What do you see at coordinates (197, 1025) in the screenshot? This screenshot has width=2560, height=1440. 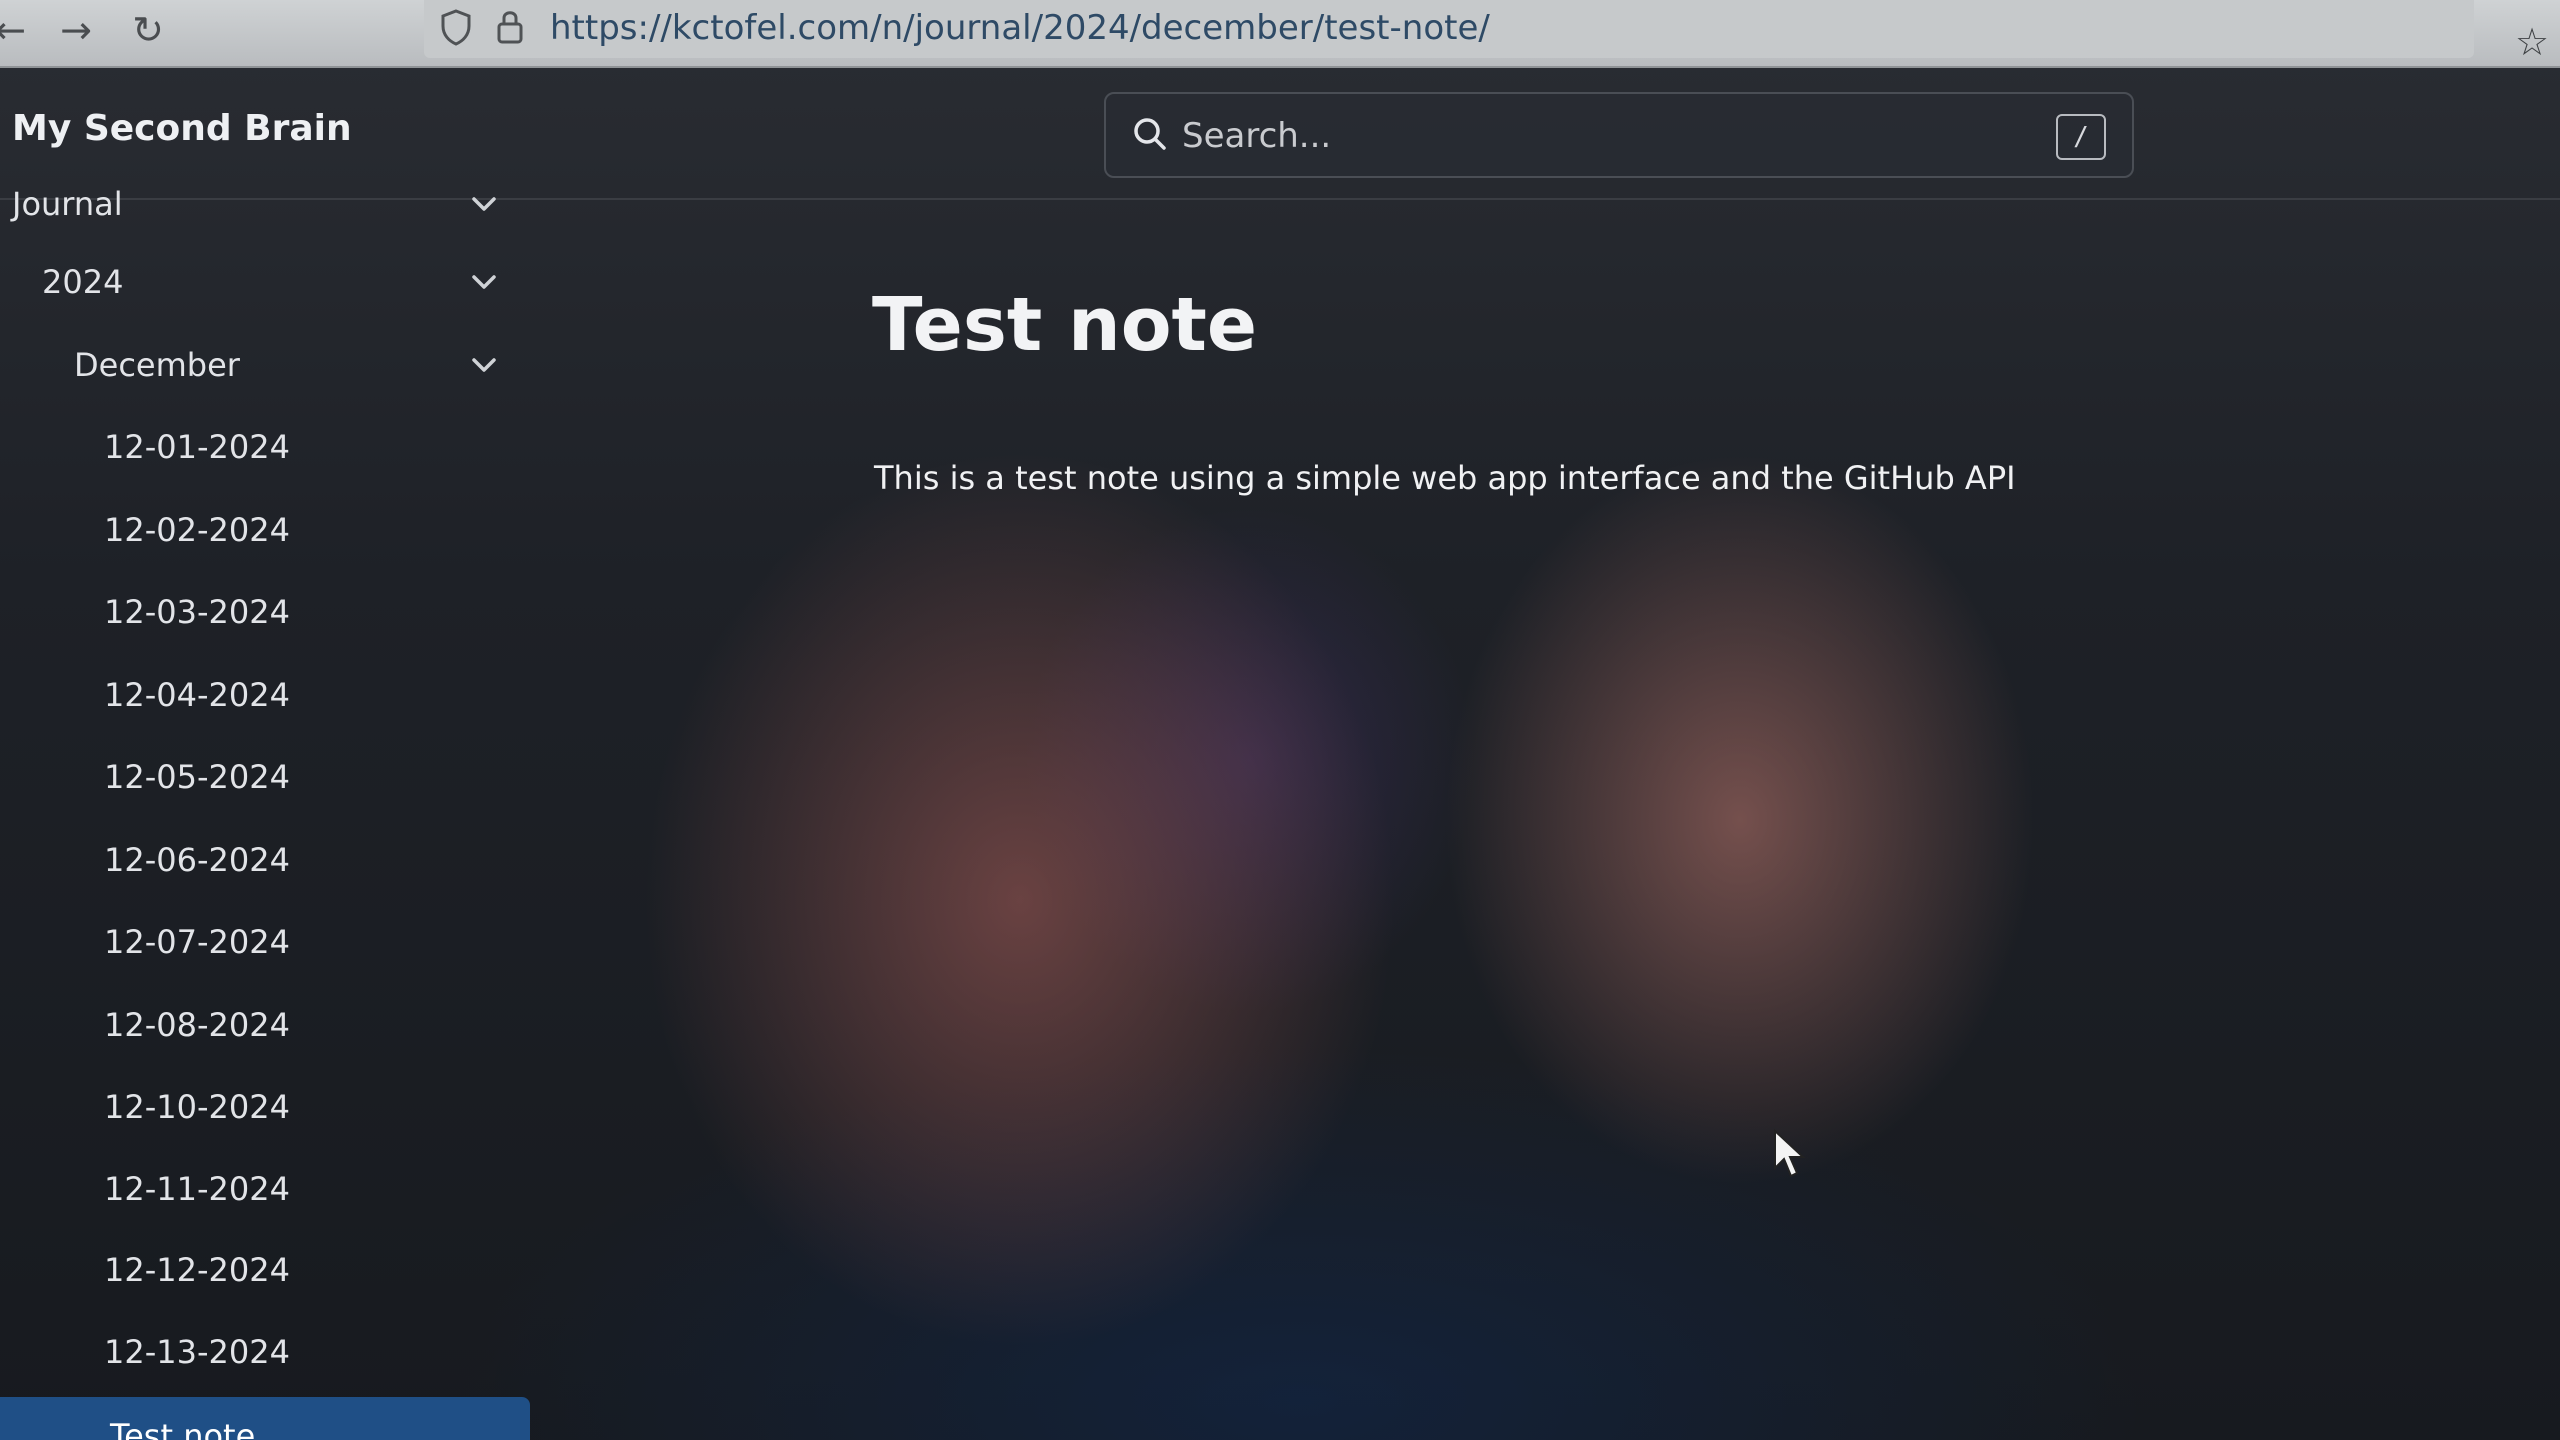 I see `sidebar-item-label: 12-08-2024` at bounding box center [197, 1025].